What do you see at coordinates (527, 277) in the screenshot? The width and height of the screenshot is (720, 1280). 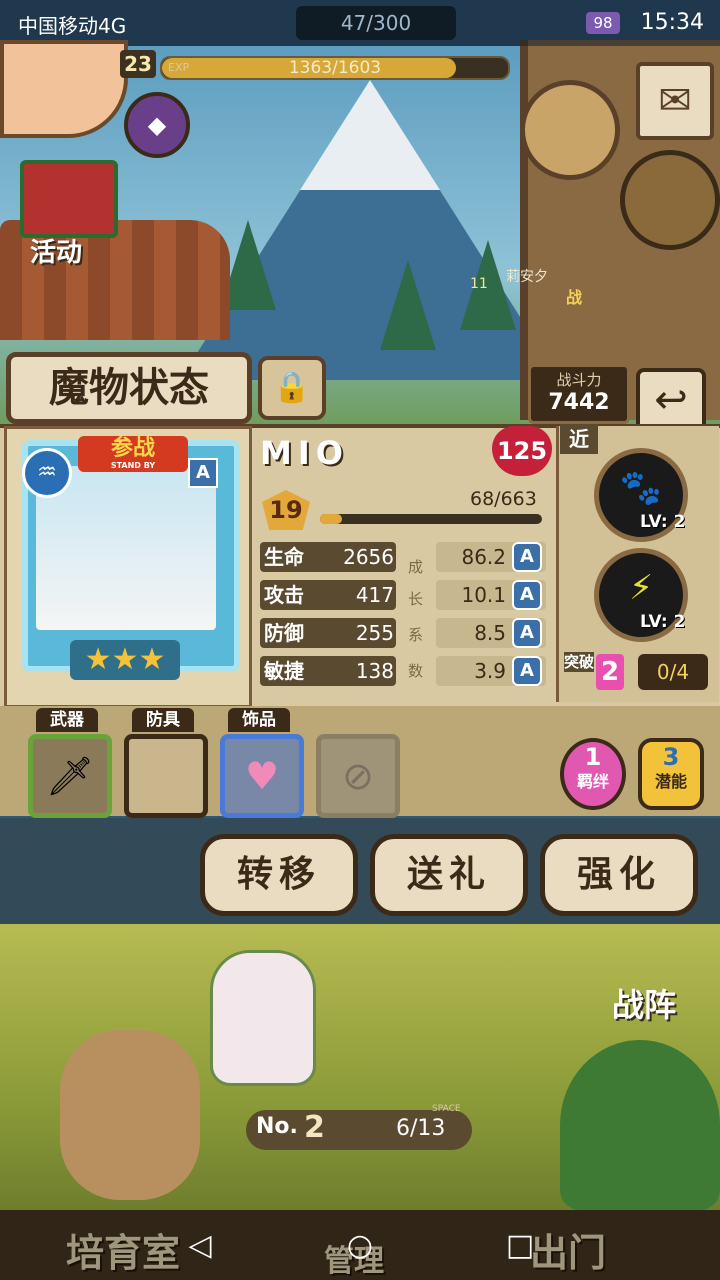 I see `companion-name: 莉安夕` at bounding box center [527, 277].